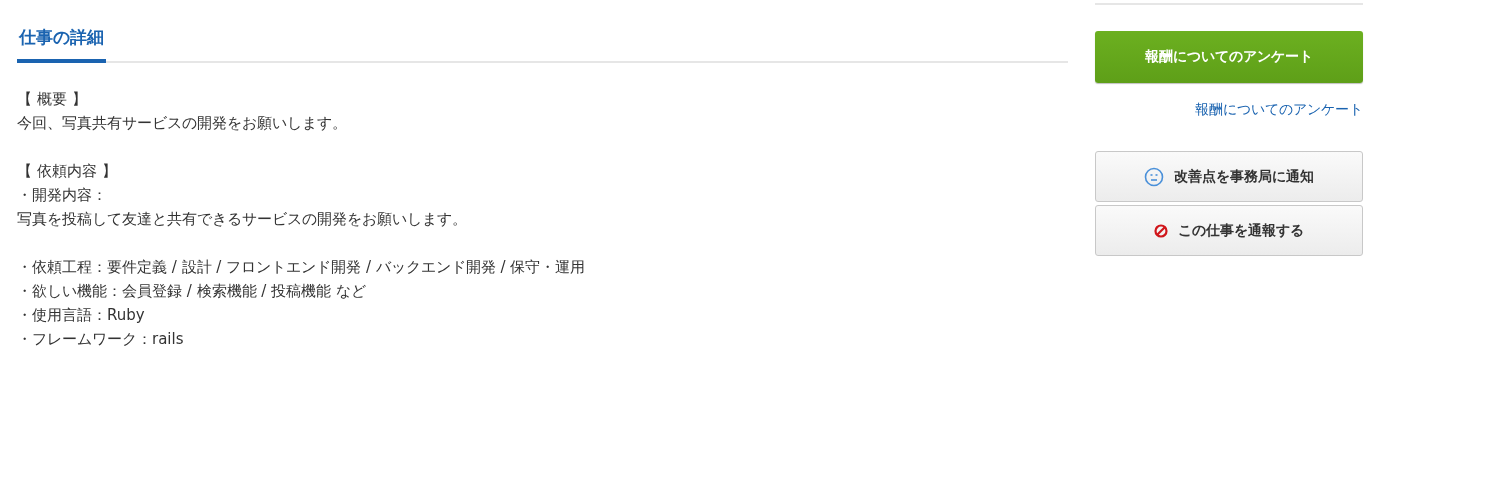 Image resolution: width=1500 pixels, height=480 pixels. I want to click on description-line: ・依頼工程：要件定義 / 設計 / フロントエンド開発 / バックエンド開発 / 保守・運用, so click(302, 267).